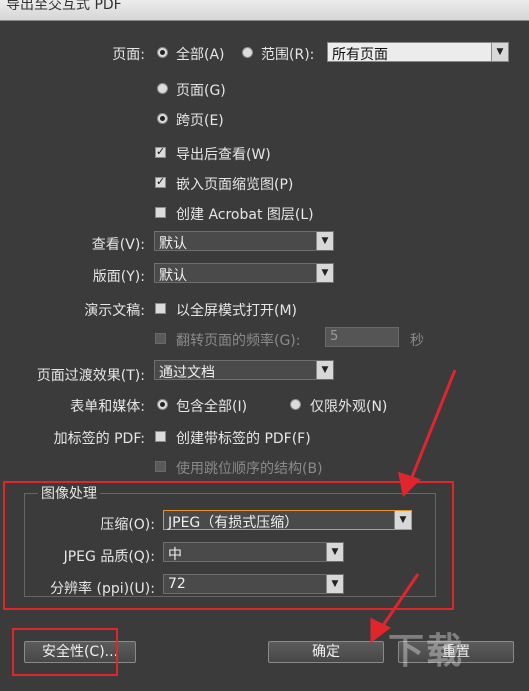 This screenshot has width=529, height=691. What do you see at coordinates (413, 506) in the screenshot?
I see `annotation-arrows` at bounding box center [413, 506].